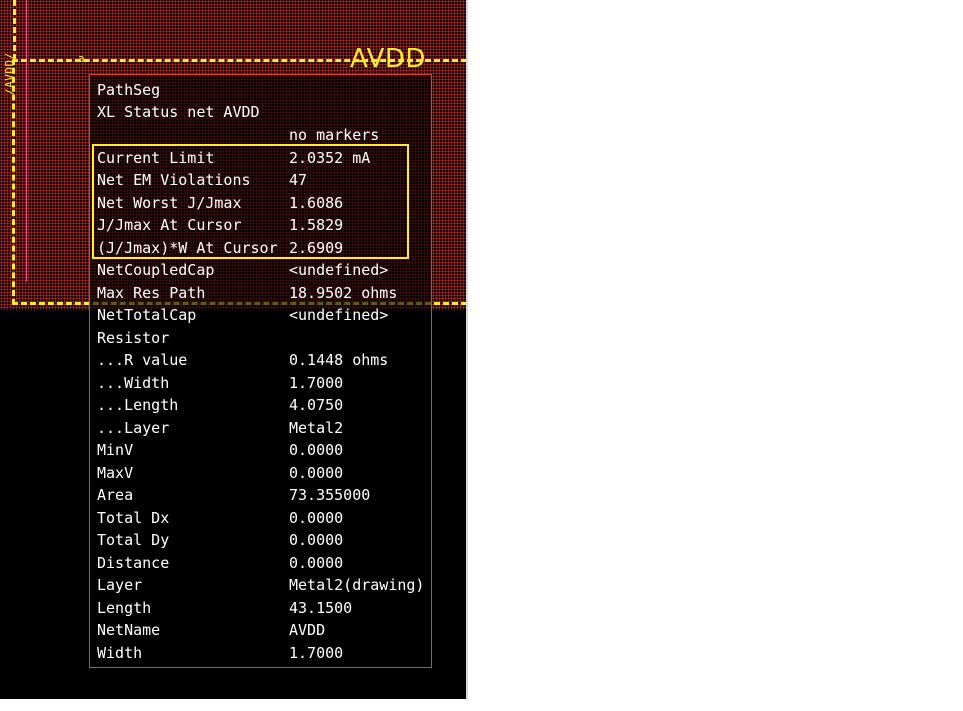 This screenshot has width=963, height=711. I want to click on property-label: (J/Jmax)*W At Cursor, so click(187, 247).